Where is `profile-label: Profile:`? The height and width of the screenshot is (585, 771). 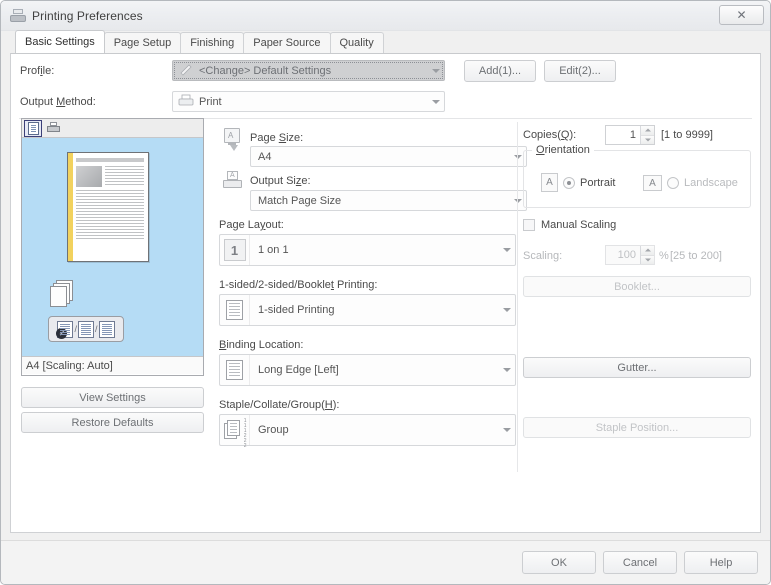
profile-label: Profile: is located at coordinates (37, 71).